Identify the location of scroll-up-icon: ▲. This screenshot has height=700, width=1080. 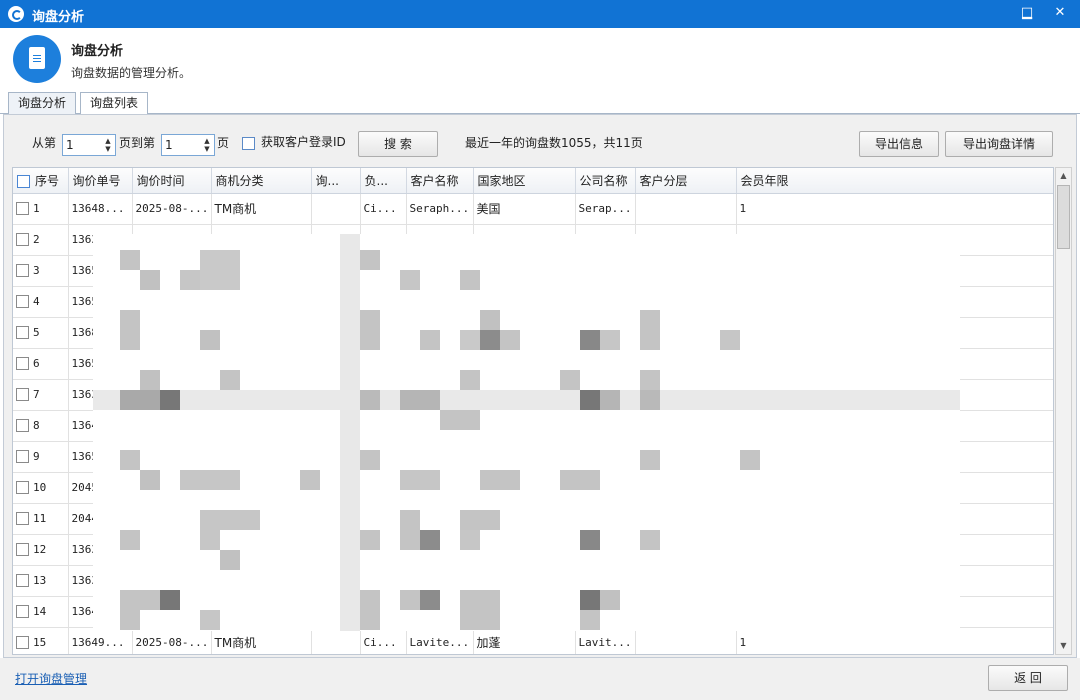
(1063, 176).